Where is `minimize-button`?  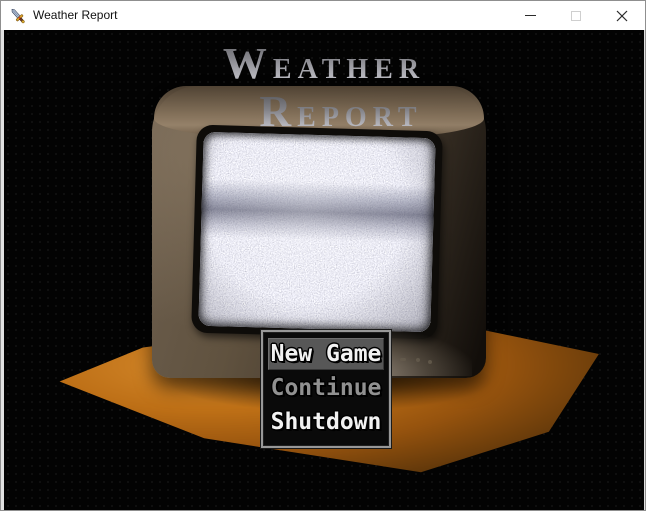 minimize-button is located at coordinates (530, 15).